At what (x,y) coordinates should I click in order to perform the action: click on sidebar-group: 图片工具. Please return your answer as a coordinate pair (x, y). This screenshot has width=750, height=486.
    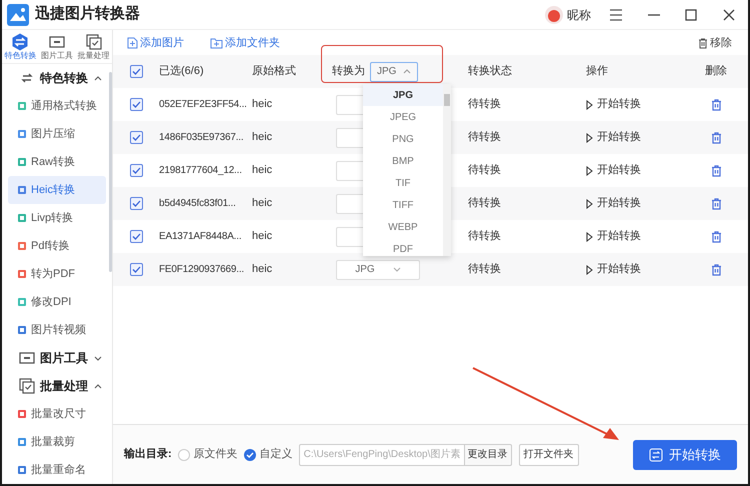
    Looking at the image, I should click on (57, 358).